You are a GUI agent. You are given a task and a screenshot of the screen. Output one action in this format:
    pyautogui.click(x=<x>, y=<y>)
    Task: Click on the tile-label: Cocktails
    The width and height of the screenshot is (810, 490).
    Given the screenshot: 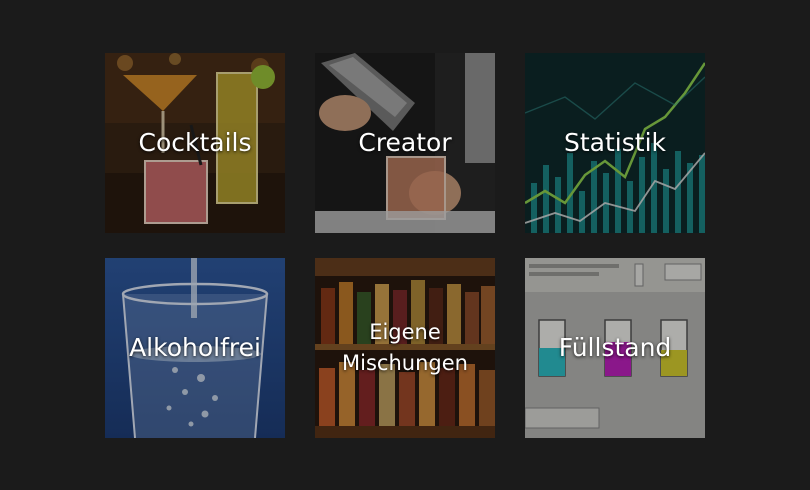 What is the action you would take?
    pyautogui.click(x=195, y=142)
    